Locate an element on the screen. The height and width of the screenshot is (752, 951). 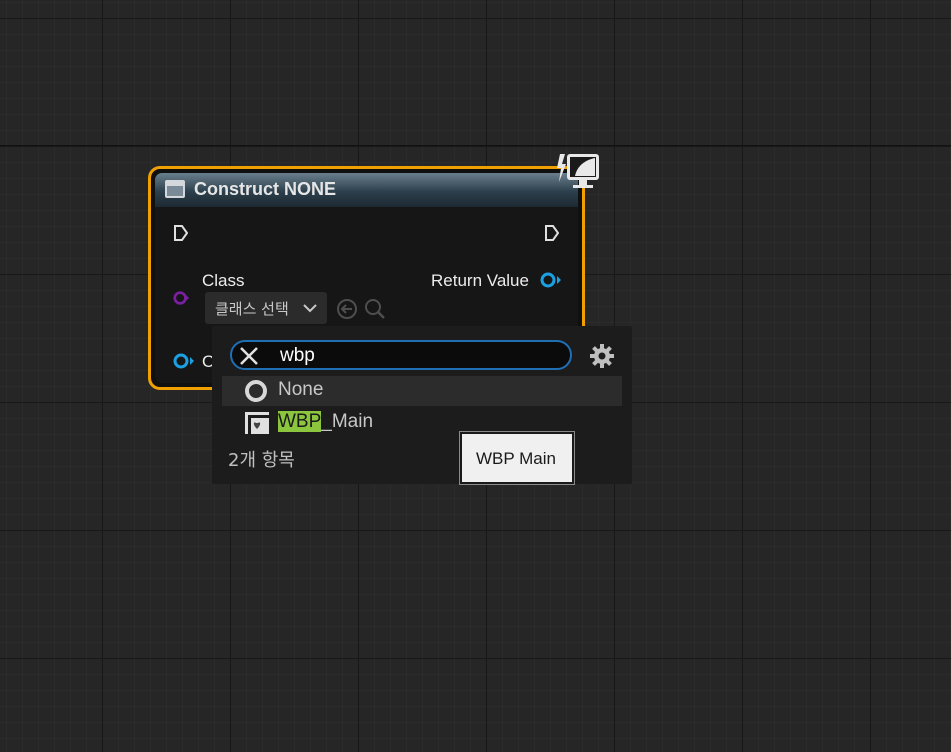
widget-blueprint-class-icon is located at coordinates (257, 423).